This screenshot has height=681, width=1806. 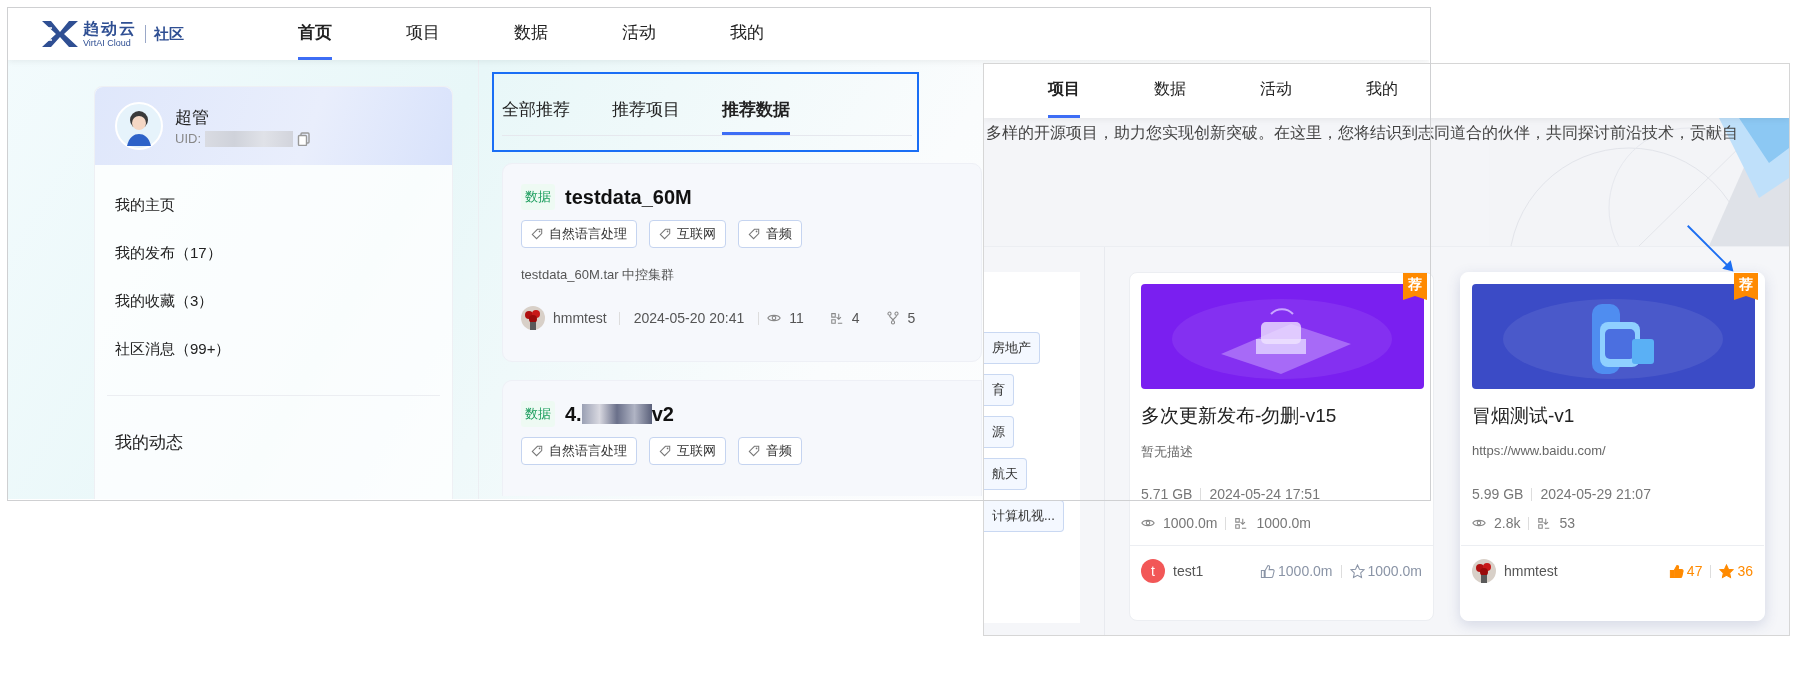 I want to click on dataset-title: v2, so click(x=662, y=414).